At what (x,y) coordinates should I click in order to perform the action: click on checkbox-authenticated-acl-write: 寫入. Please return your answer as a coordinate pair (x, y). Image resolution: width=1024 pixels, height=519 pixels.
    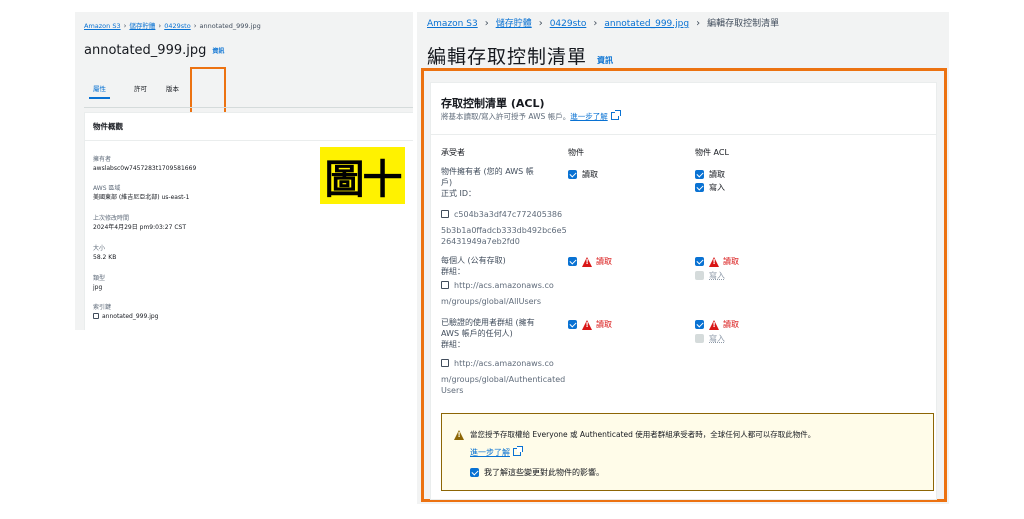
    Looking at the image, I should click on (710, 338).